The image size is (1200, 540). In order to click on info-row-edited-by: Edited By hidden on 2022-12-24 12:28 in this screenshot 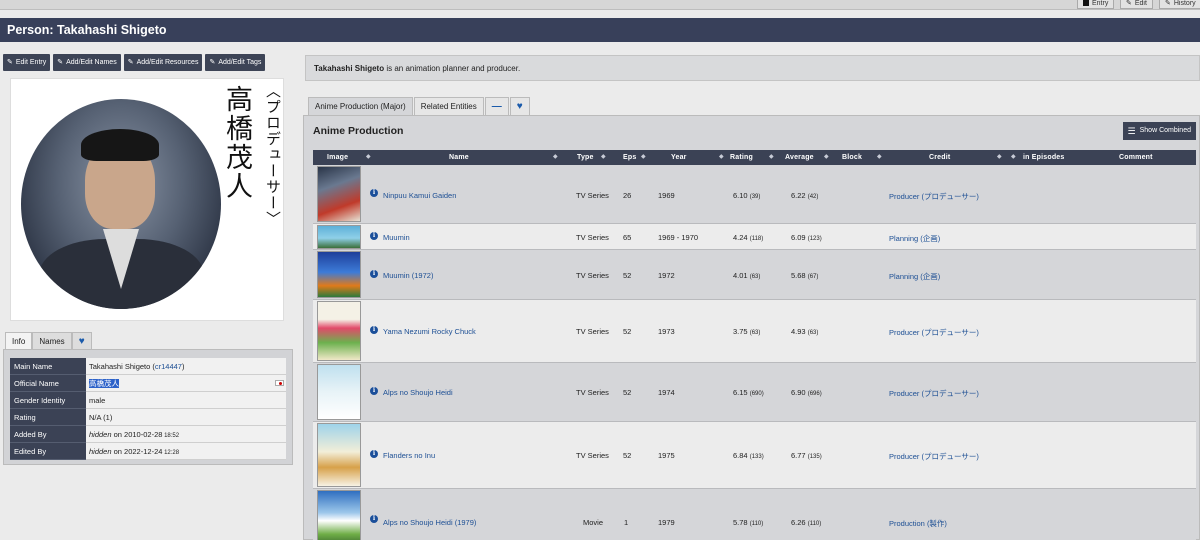, I will do `click(148, 451)`.